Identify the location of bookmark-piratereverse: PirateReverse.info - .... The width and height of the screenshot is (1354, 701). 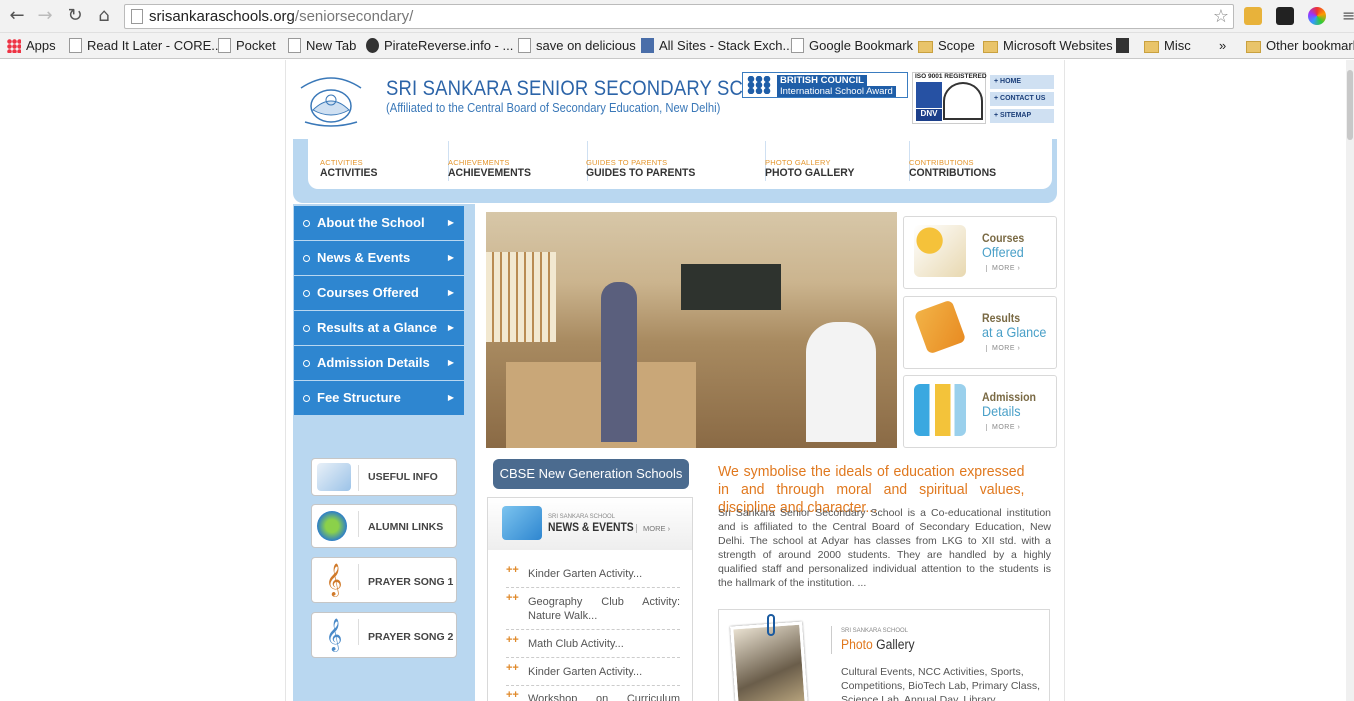
(439, 46).